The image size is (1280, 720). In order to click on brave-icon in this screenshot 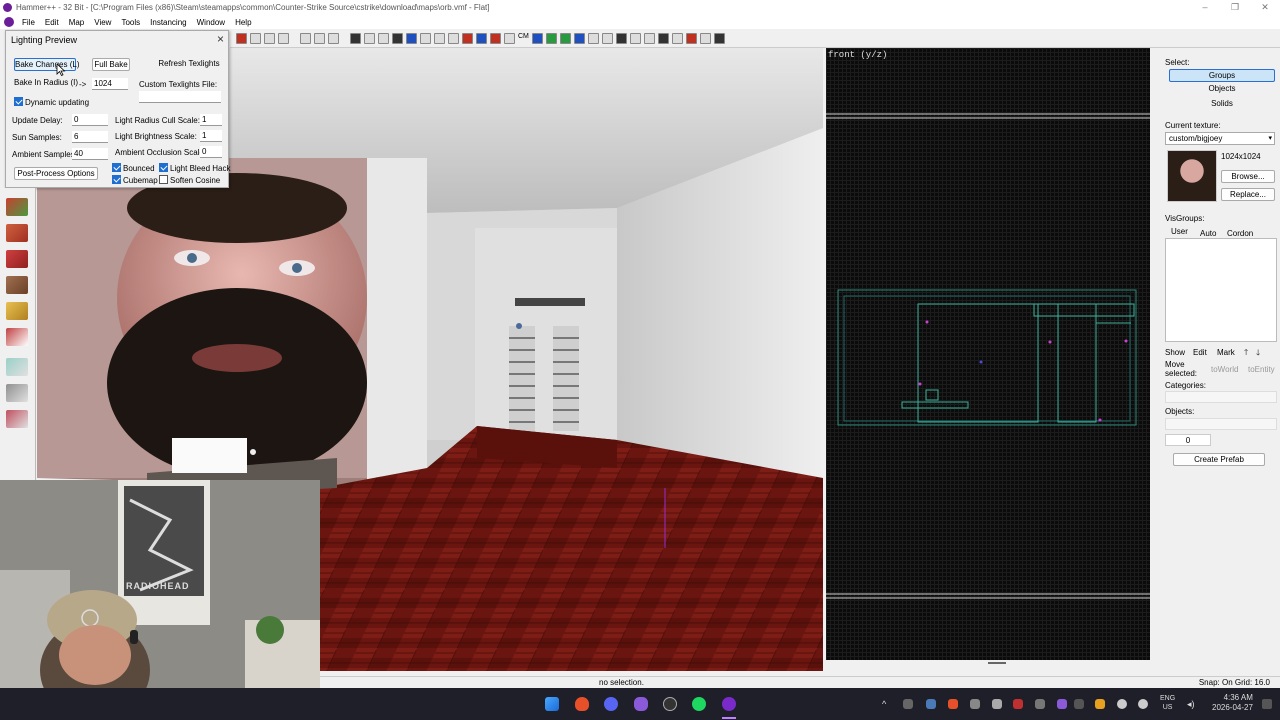, I will do `click(582, 704)`.